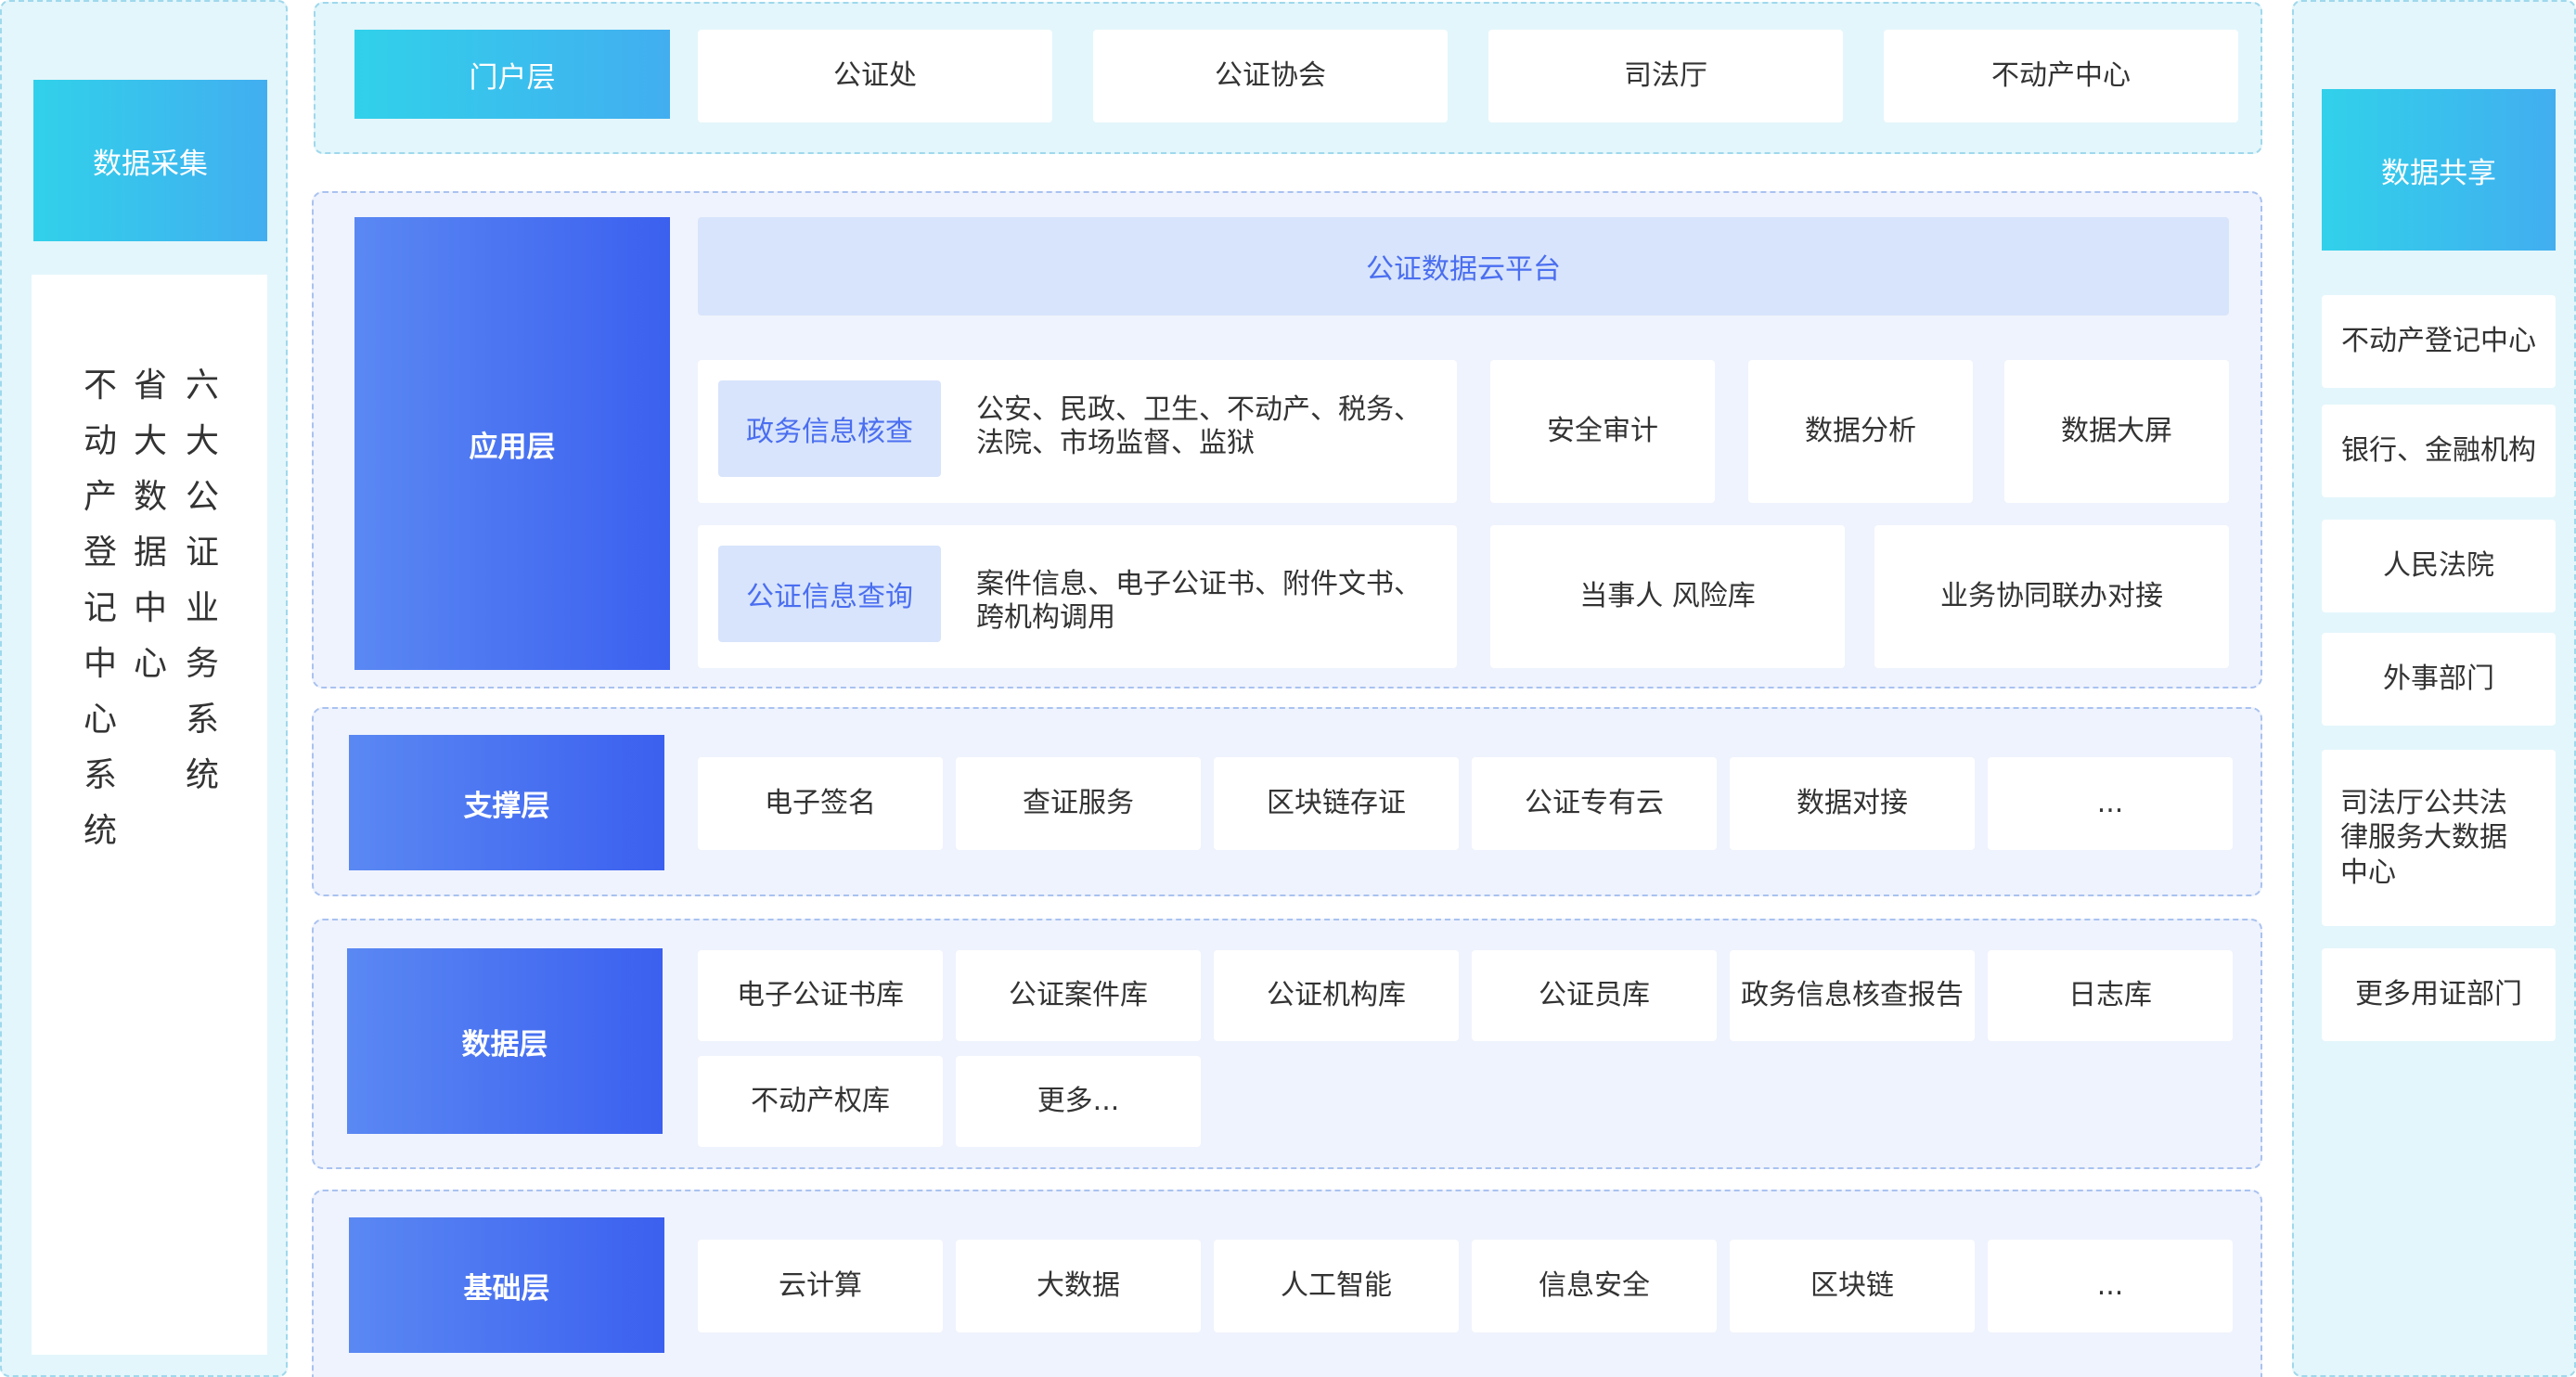 This screenshot has width=2576, height=1377. Describe the element at coordinates (2439, 566) in the screenshot. I see `share-target-court: 人民法院` at that location.